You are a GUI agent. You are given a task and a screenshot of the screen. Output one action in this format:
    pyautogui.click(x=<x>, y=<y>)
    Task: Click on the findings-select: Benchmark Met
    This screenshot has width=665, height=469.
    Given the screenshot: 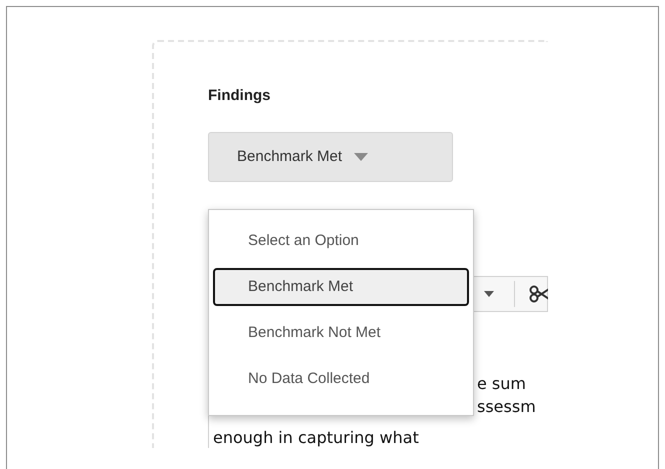 What is the action you would take?
    pyautogui.click(x=330, y=157)
    